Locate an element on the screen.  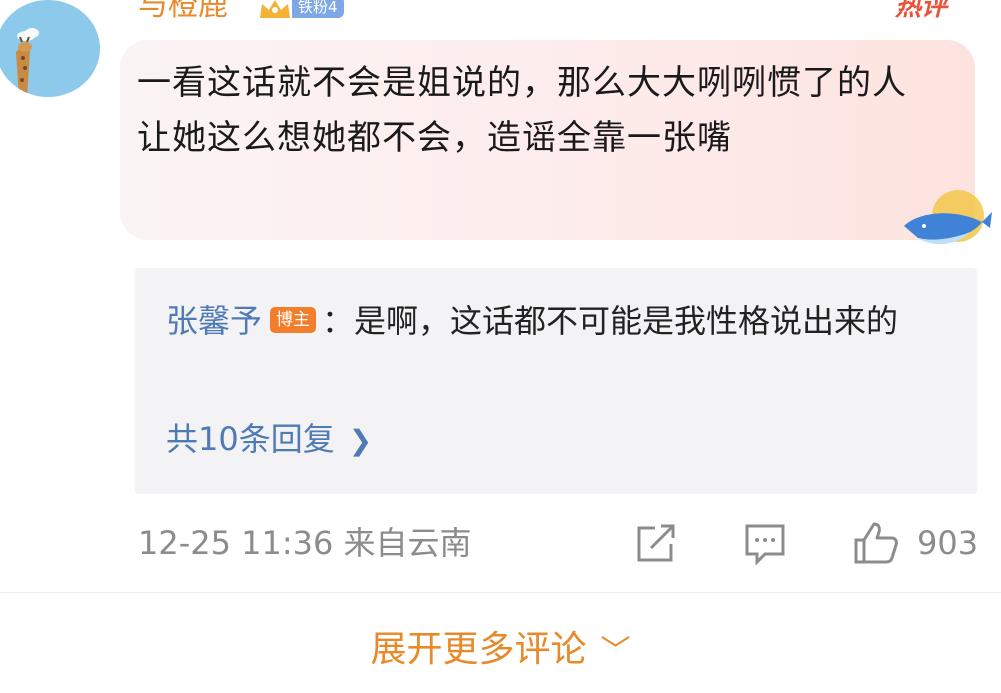
view-replies-link: 共10条回复 ❯ is located at coordinates (269, 440).